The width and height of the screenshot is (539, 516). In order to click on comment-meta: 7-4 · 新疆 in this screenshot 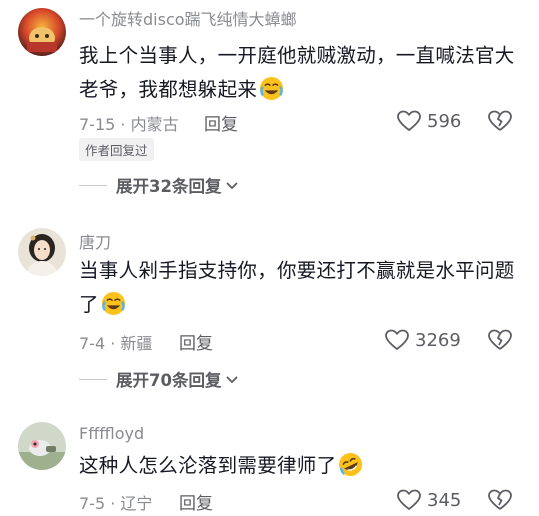, I will do `click(115, 342)`.